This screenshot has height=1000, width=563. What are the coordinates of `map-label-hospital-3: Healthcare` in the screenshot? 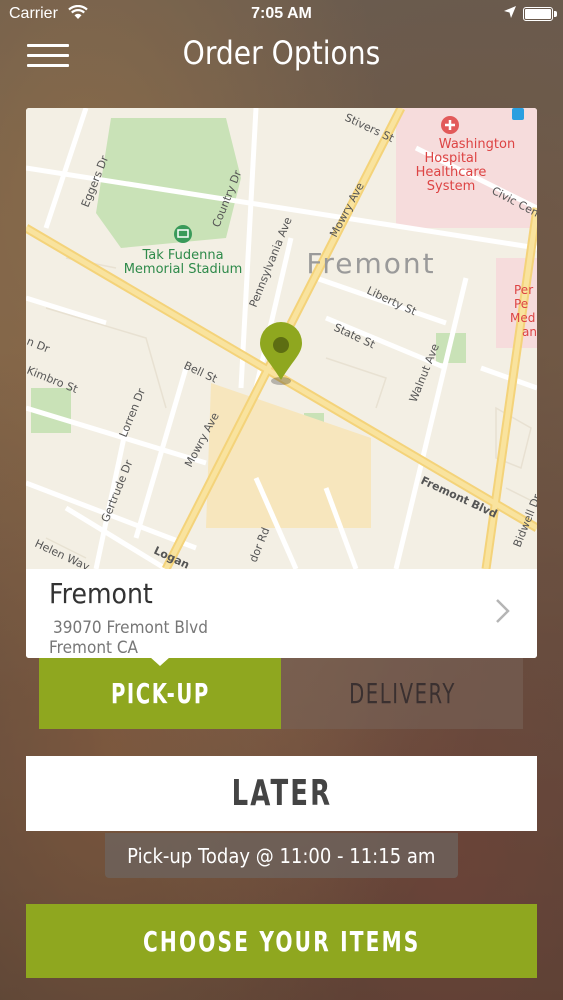 It's located at (451, 172).